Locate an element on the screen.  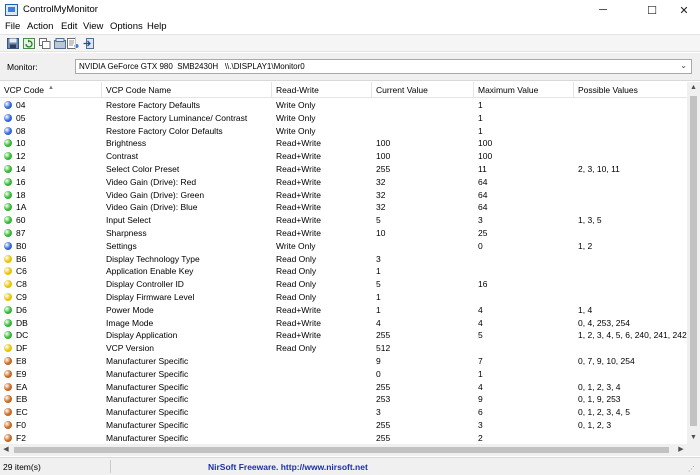
possible-values-cell: 0, 1, 9, 253 is located at coordinates (599, 399).